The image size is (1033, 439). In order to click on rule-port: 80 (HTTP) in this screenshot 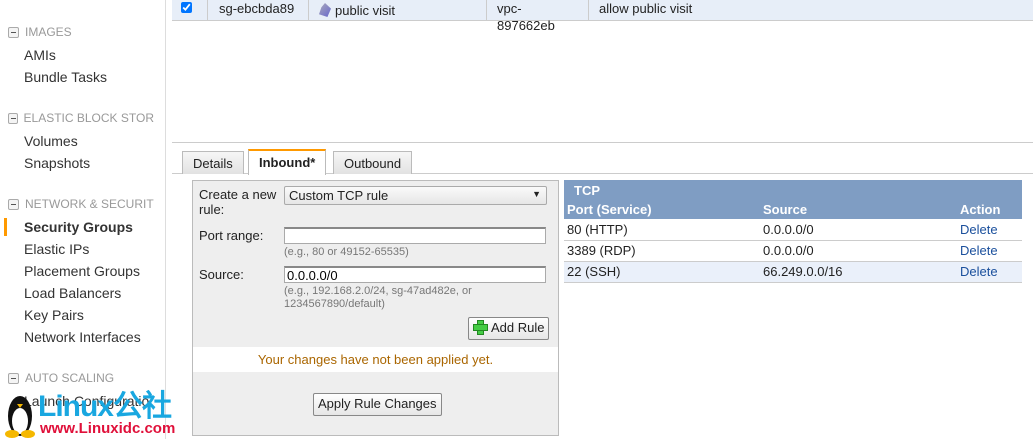, I will do `click(662, 230)`.